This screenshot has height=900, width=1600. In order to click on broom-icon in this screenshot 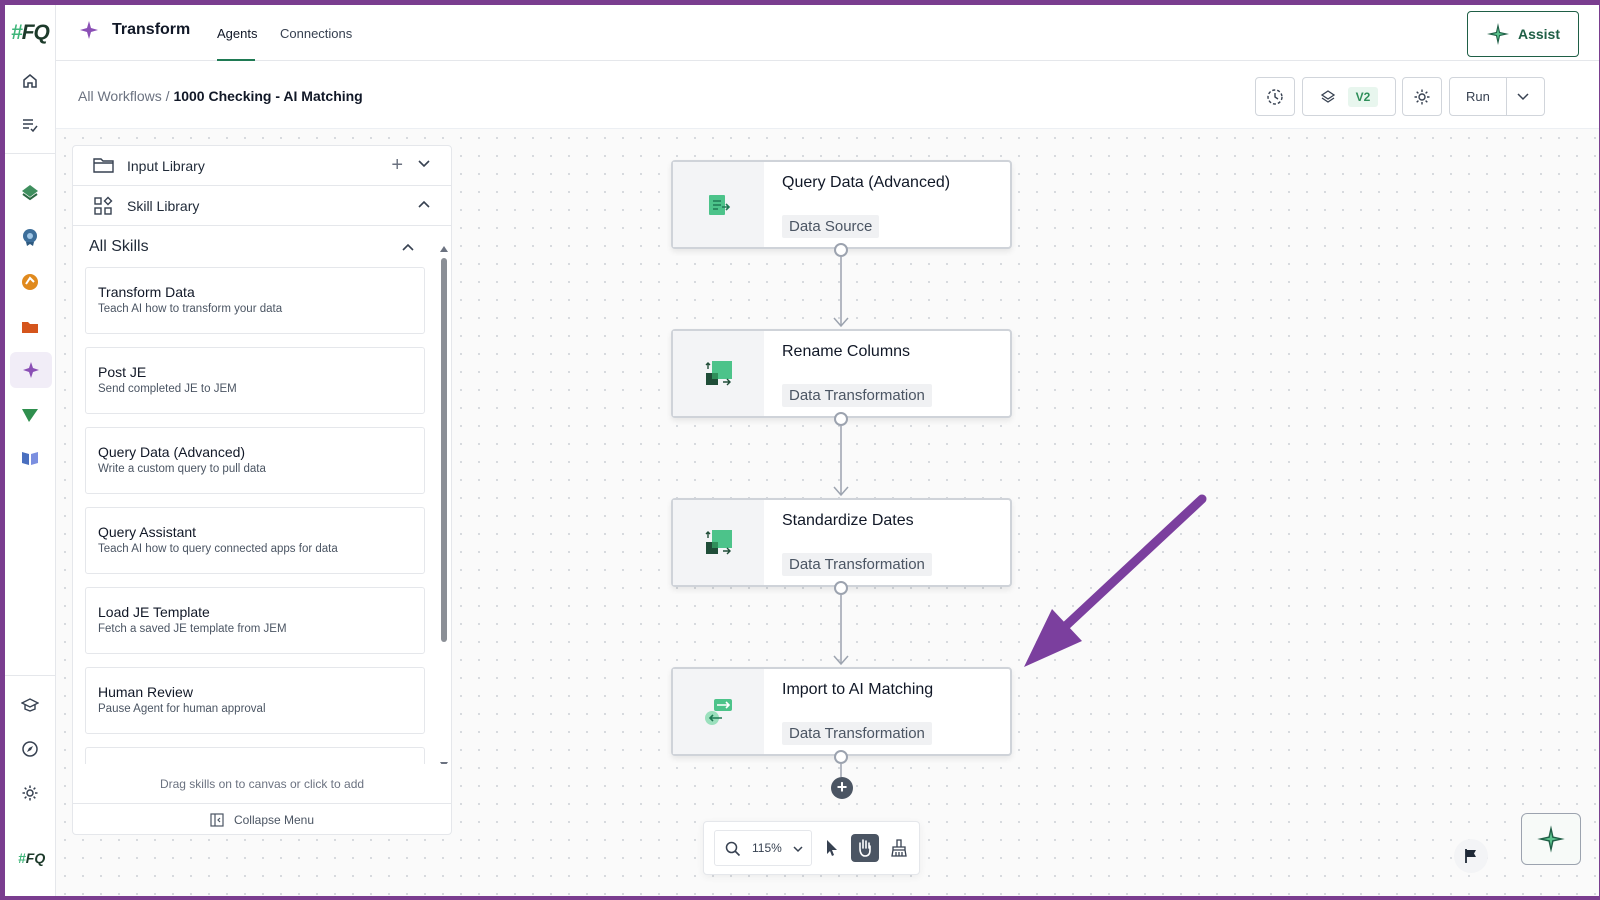, I will do `click(899, 848)`.